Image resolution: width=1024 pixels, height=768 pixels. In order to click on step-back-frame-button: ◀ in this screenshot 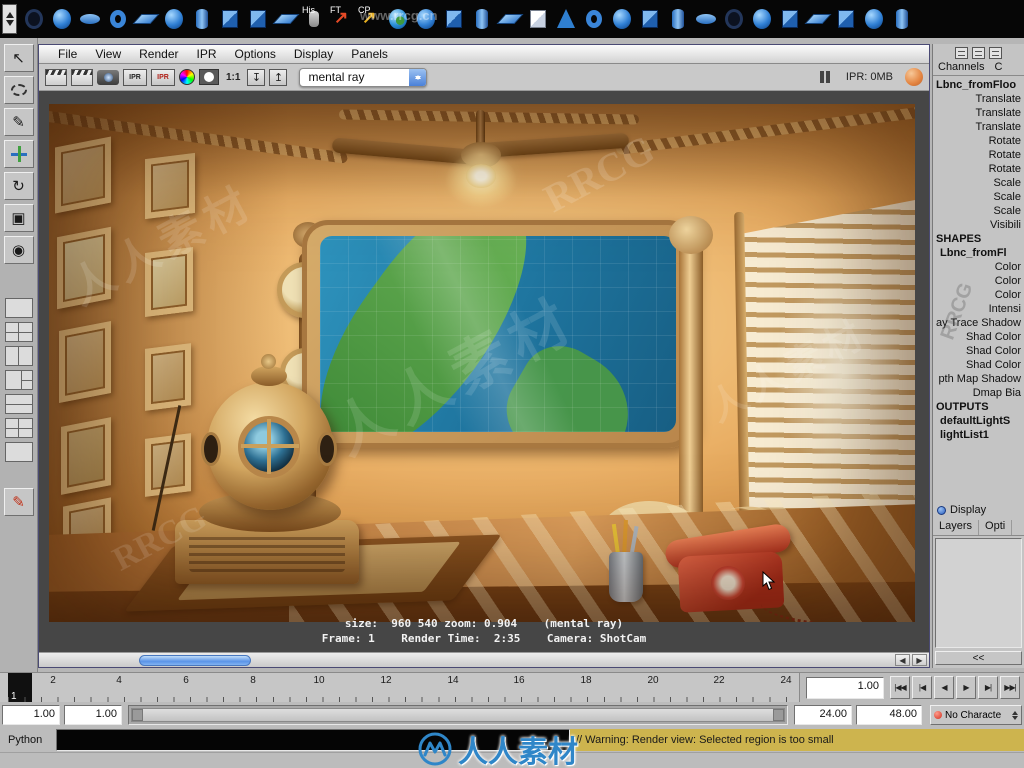, I will do `click(944, 687)`.